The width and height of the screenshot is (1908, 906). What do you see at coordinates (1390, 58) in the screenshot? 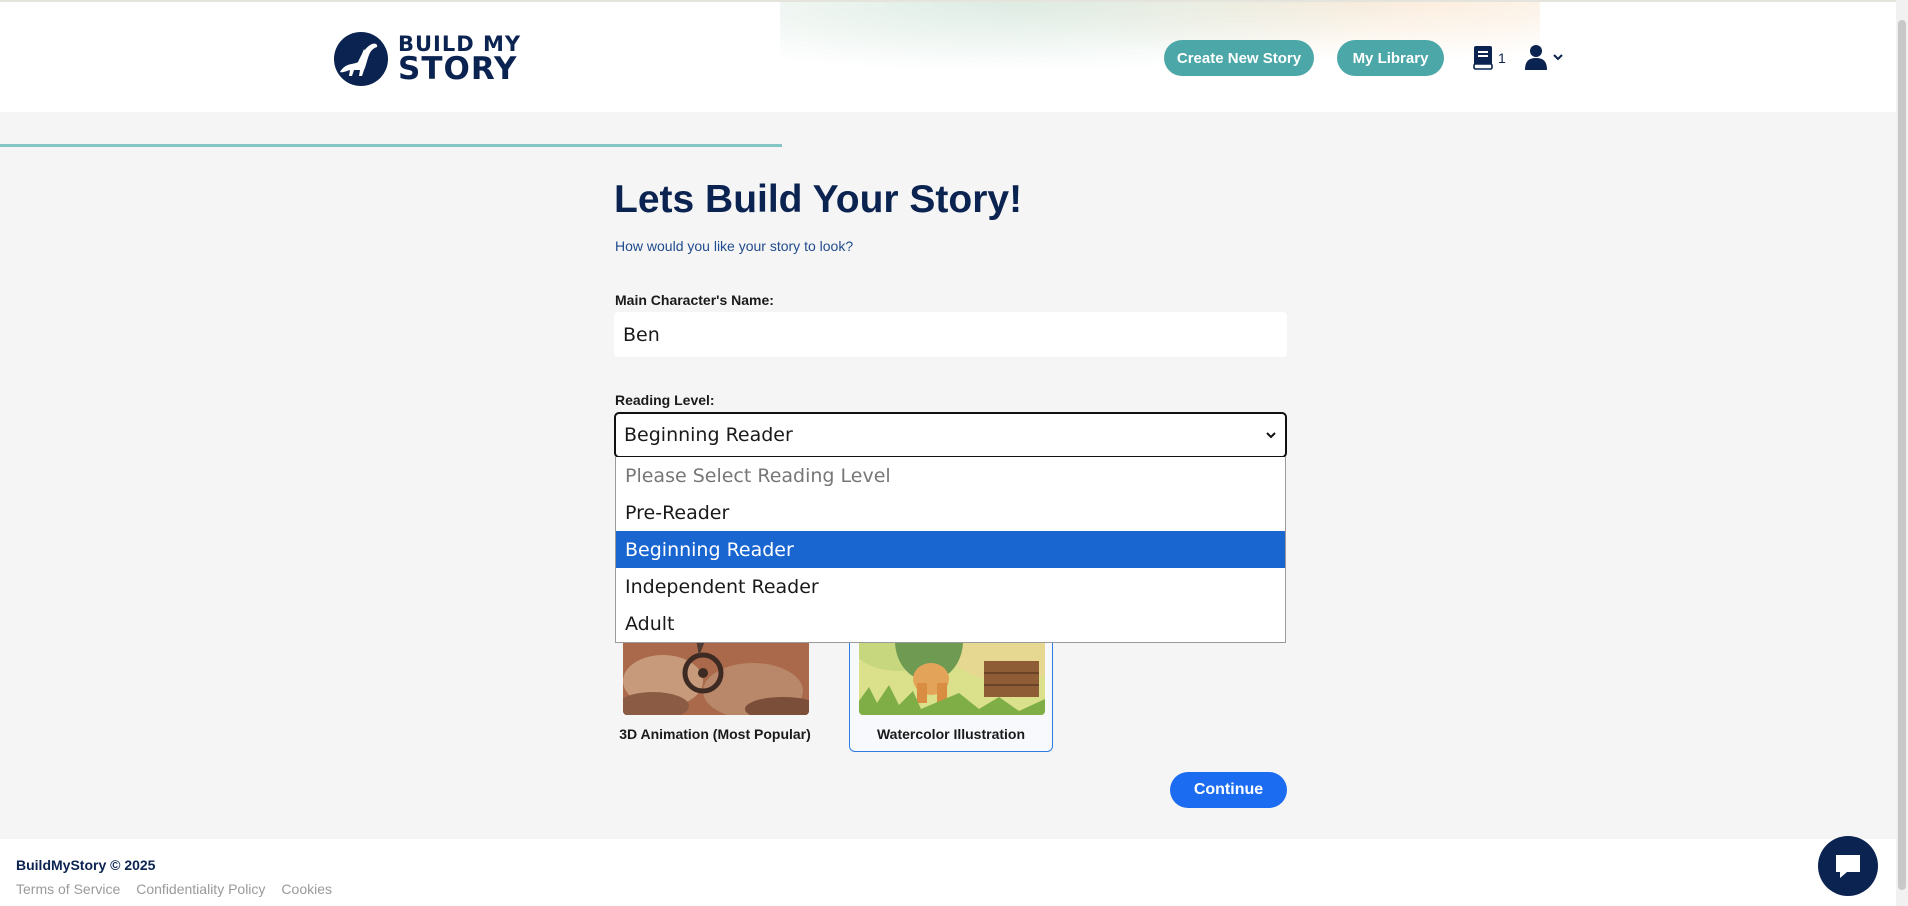
I see `my-library-button: My Library` at bounding box center [1390, 58].